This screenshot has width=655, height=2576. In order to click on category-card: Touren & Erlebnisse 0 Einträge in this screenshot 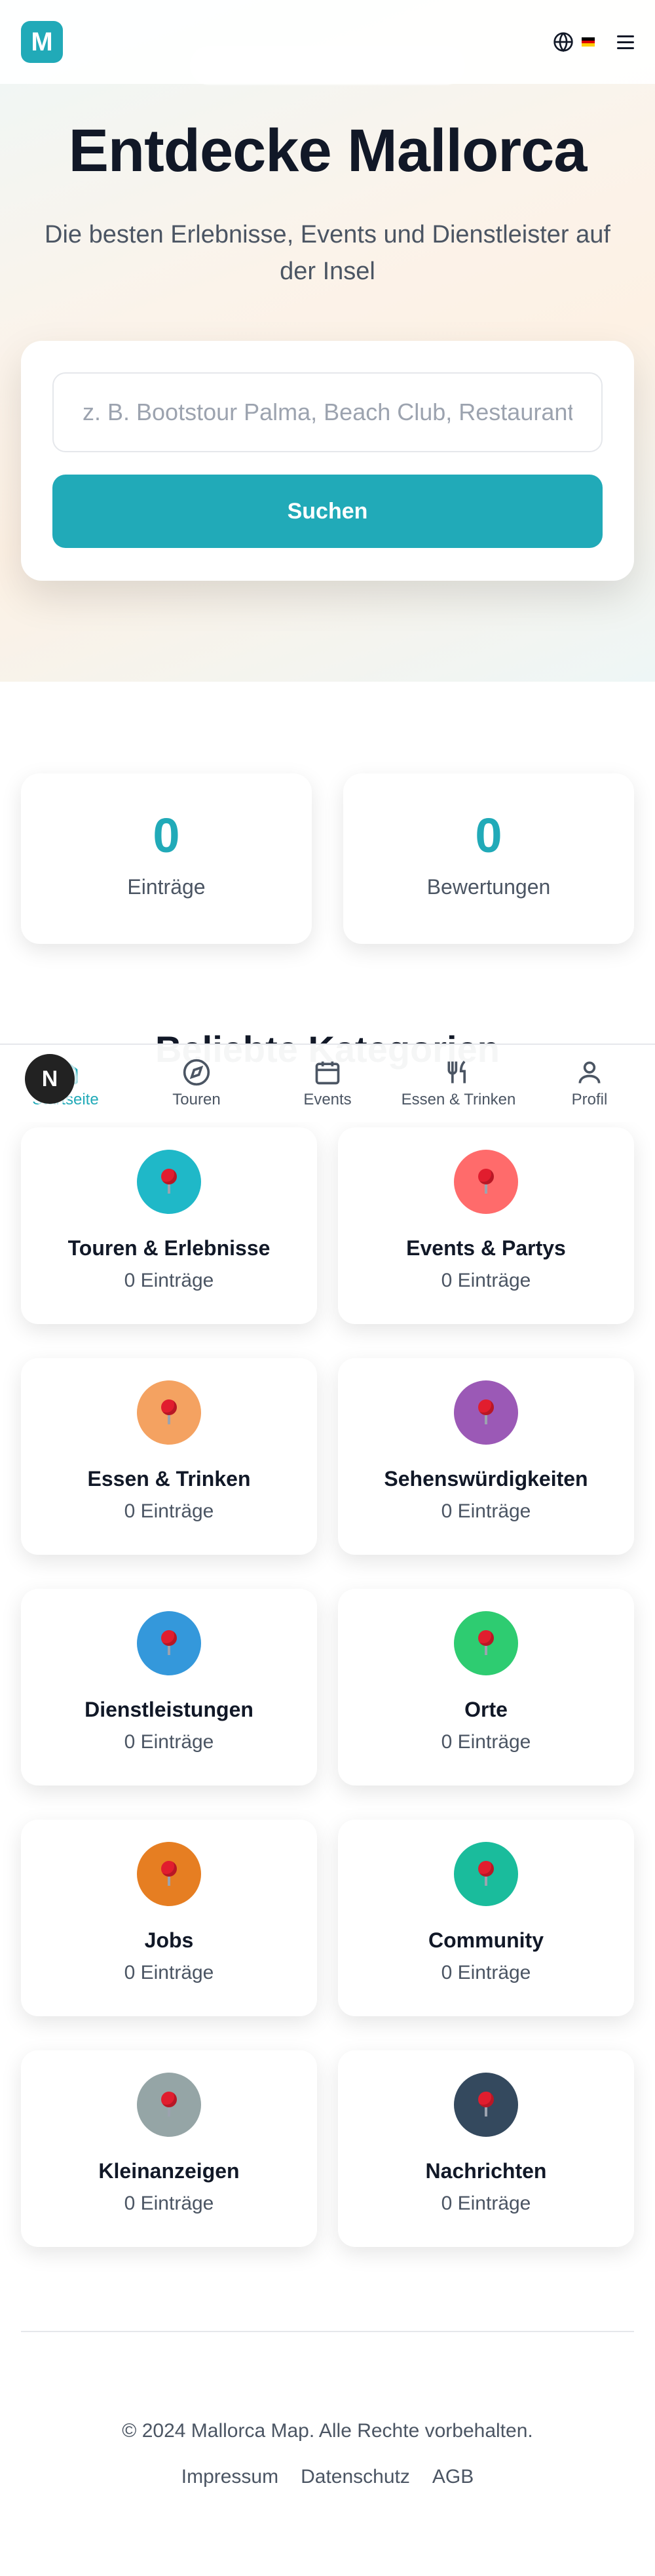, I will do `click(169, 1225)`.